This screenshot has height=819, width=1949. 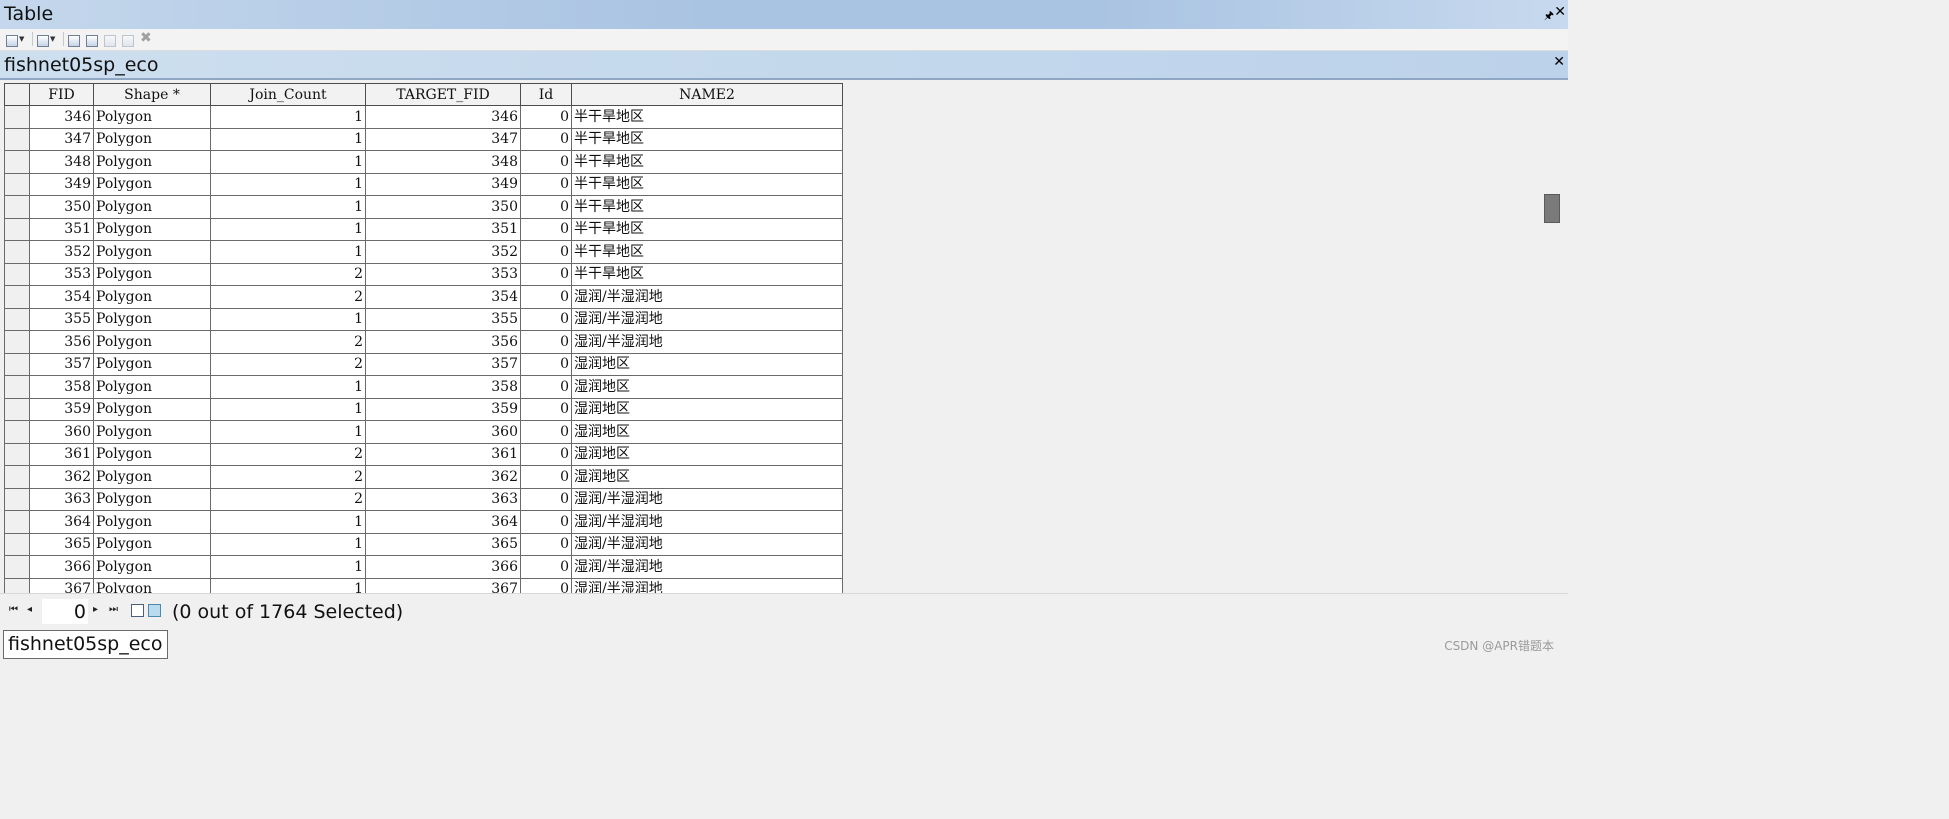 What do you see at coordinates (423, 184) in the screenshot?
I see `table-row: 349 Polygon 1 349 0 半干旱地区` at bounding box center [423, 184].